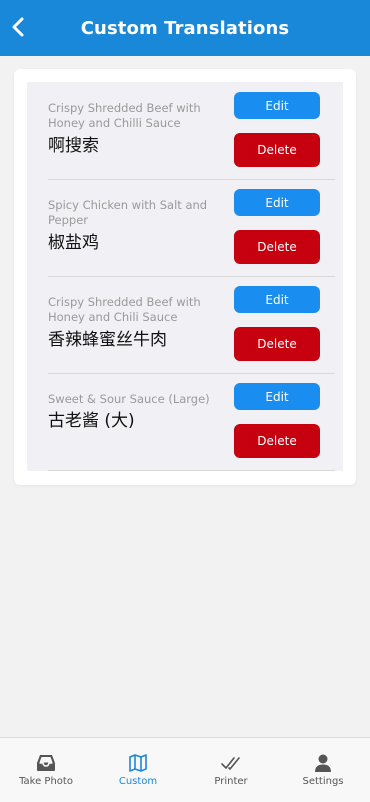 The image size is (370, 802). I want to click on bottom-tab-bar: Take Photo Custom Printer Settings, so click(185, 769).